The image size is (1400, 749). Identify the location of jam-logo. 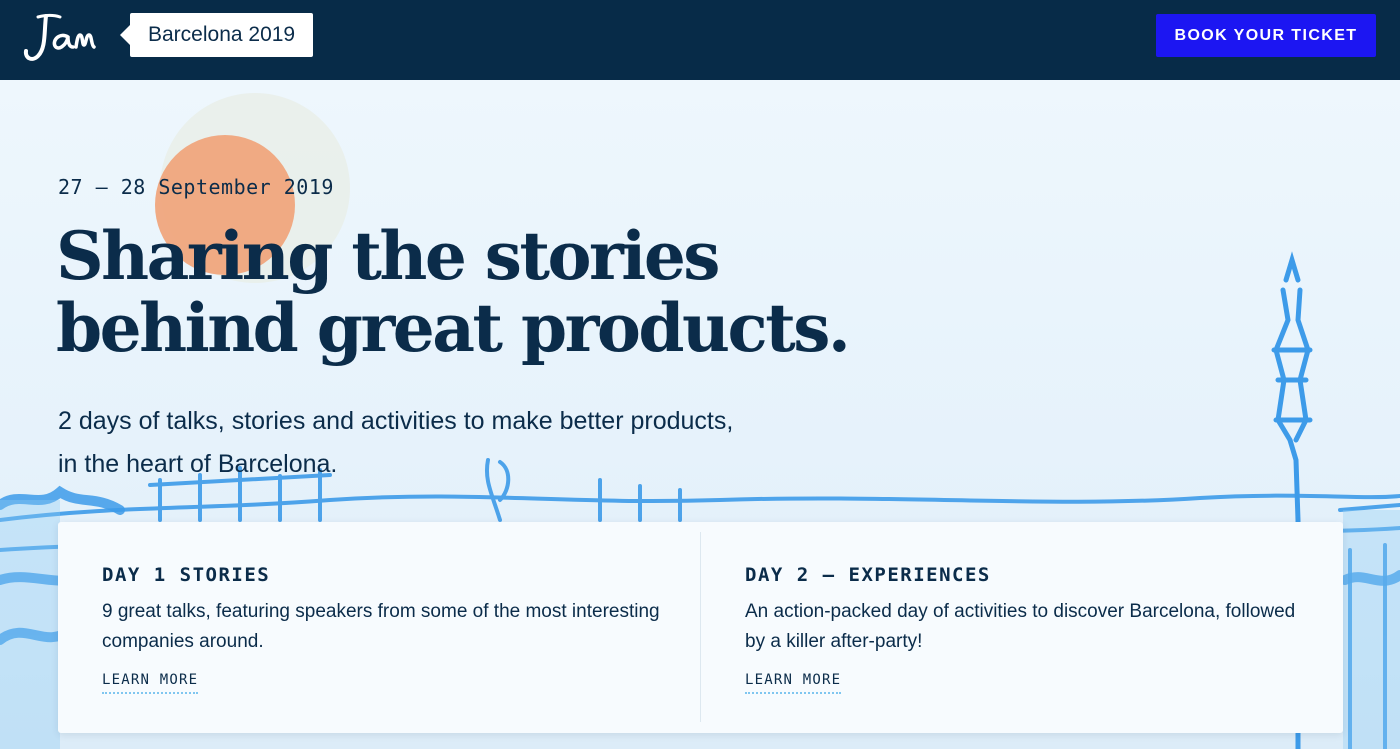
(72, 36).